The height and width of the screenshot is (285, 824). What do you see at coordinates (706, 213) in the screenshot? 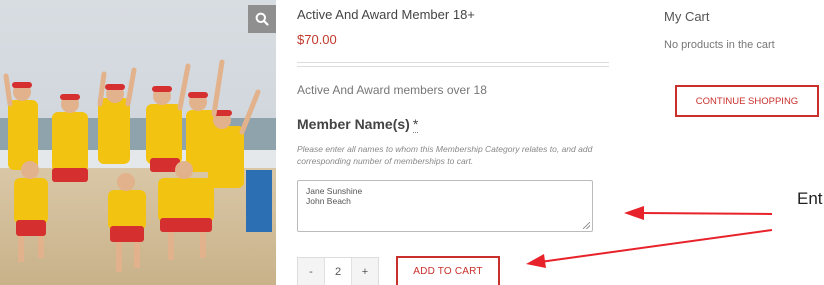
I see `arrow-to-textarea` at bounding box center [706, 213].